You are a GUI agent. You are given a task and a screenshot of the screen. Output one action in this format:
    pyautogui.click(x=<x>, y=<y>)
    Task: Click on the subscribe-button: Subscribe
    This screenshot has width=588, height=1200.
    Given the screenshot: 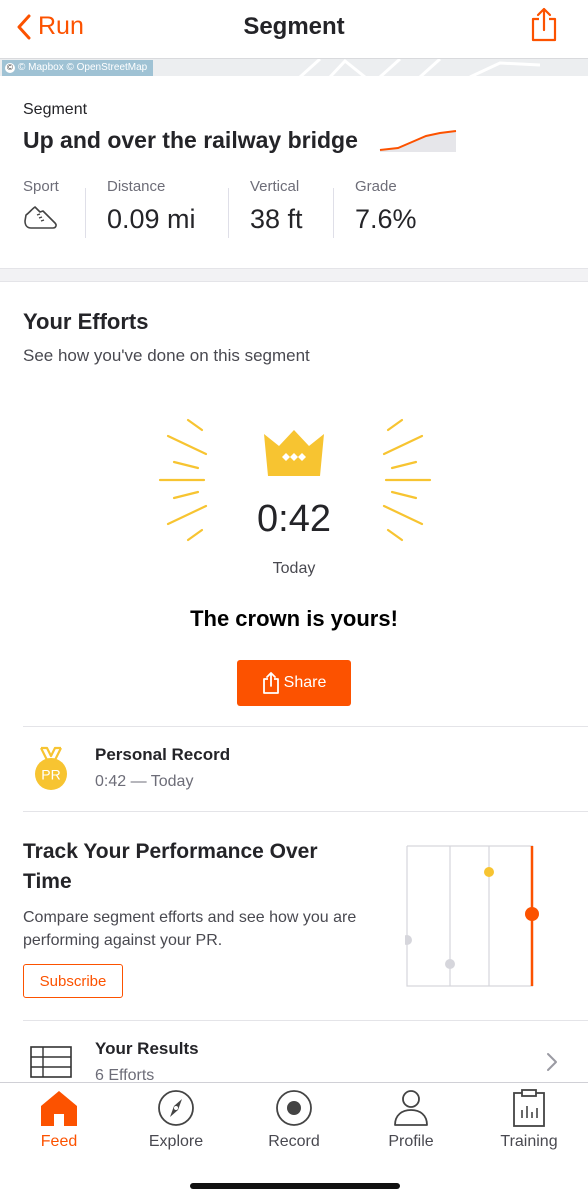 What is the action you would take?
    pyautogui.click(x=73, y=981)
    